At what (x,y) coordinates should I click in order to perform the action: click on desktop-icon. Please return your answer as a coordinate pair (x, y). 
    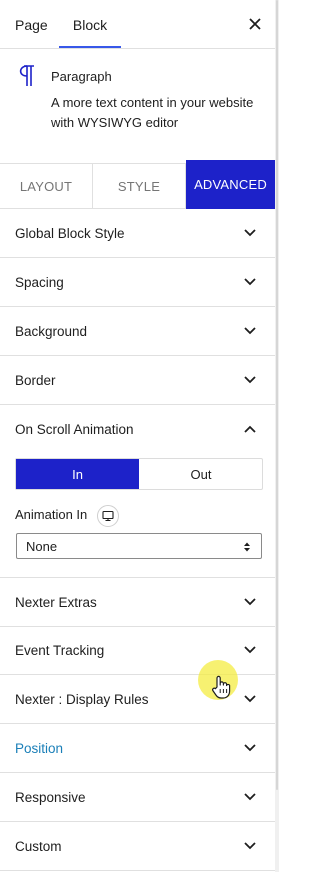
    Looking at the image, I should click on (108, 516).